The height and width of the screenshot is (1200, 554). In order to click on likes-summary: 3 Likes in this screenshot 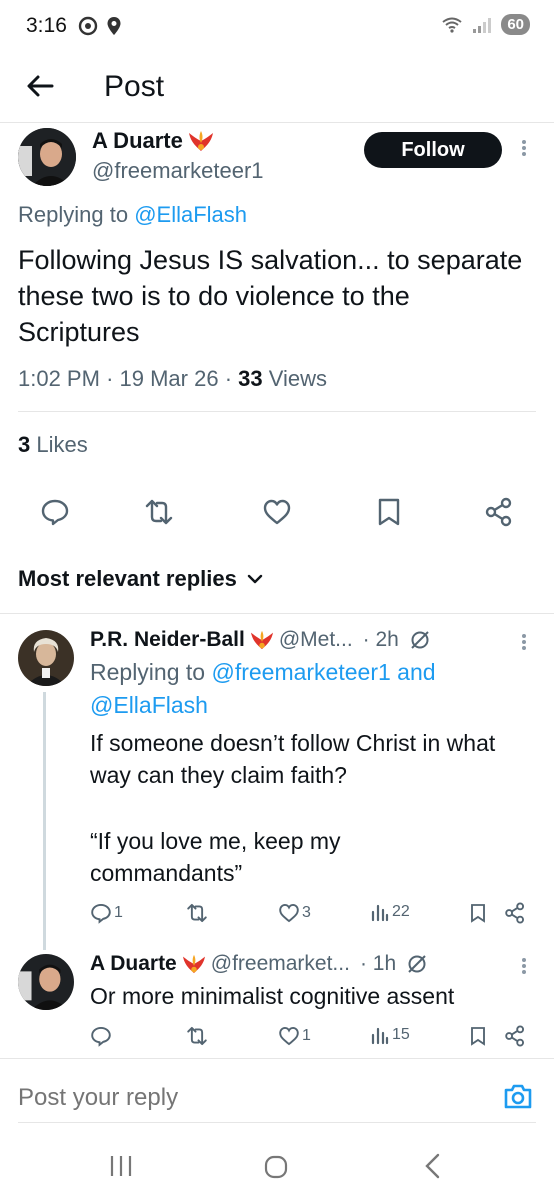, I will do `click(53, 445)`.